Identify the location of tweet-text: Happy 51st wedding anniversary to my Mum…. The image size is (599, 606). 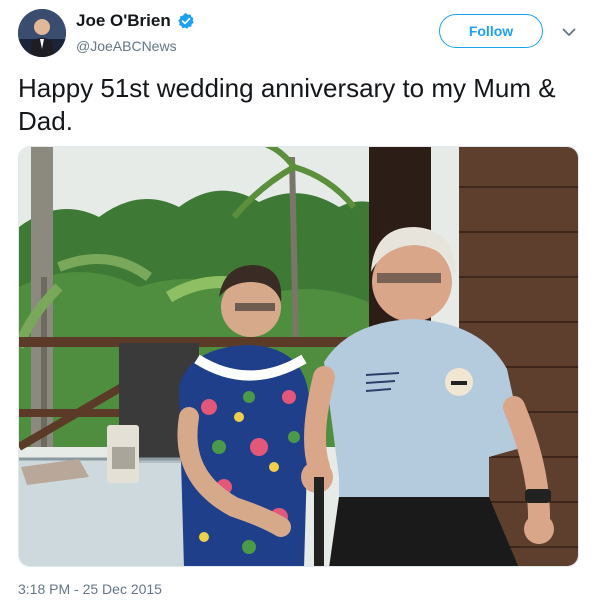
(287, 104).